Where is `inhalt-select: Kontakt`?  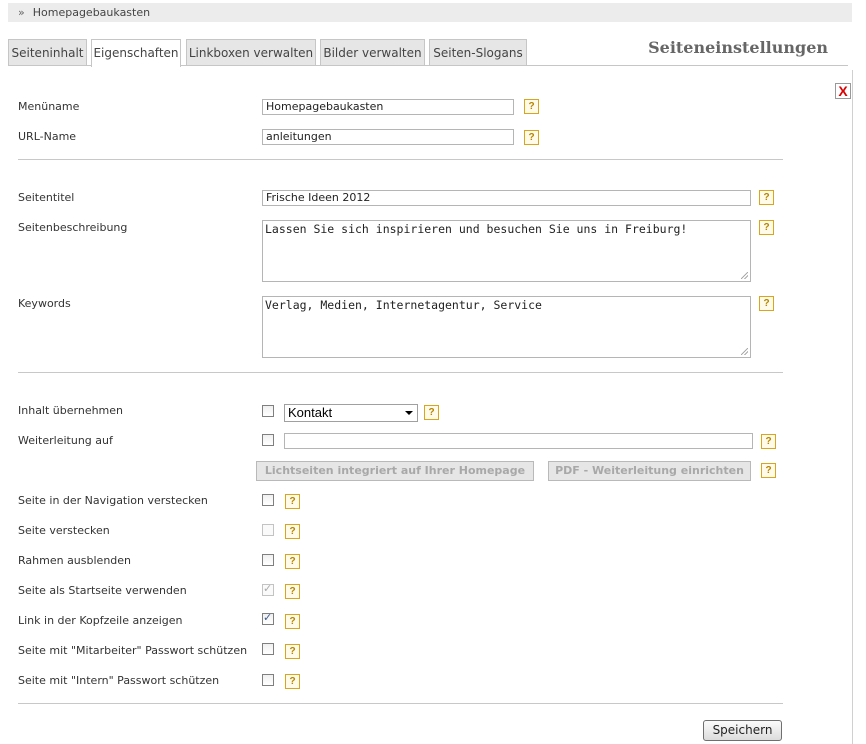 inhalt-select: Kontakt is located at coordinates (351, 413).